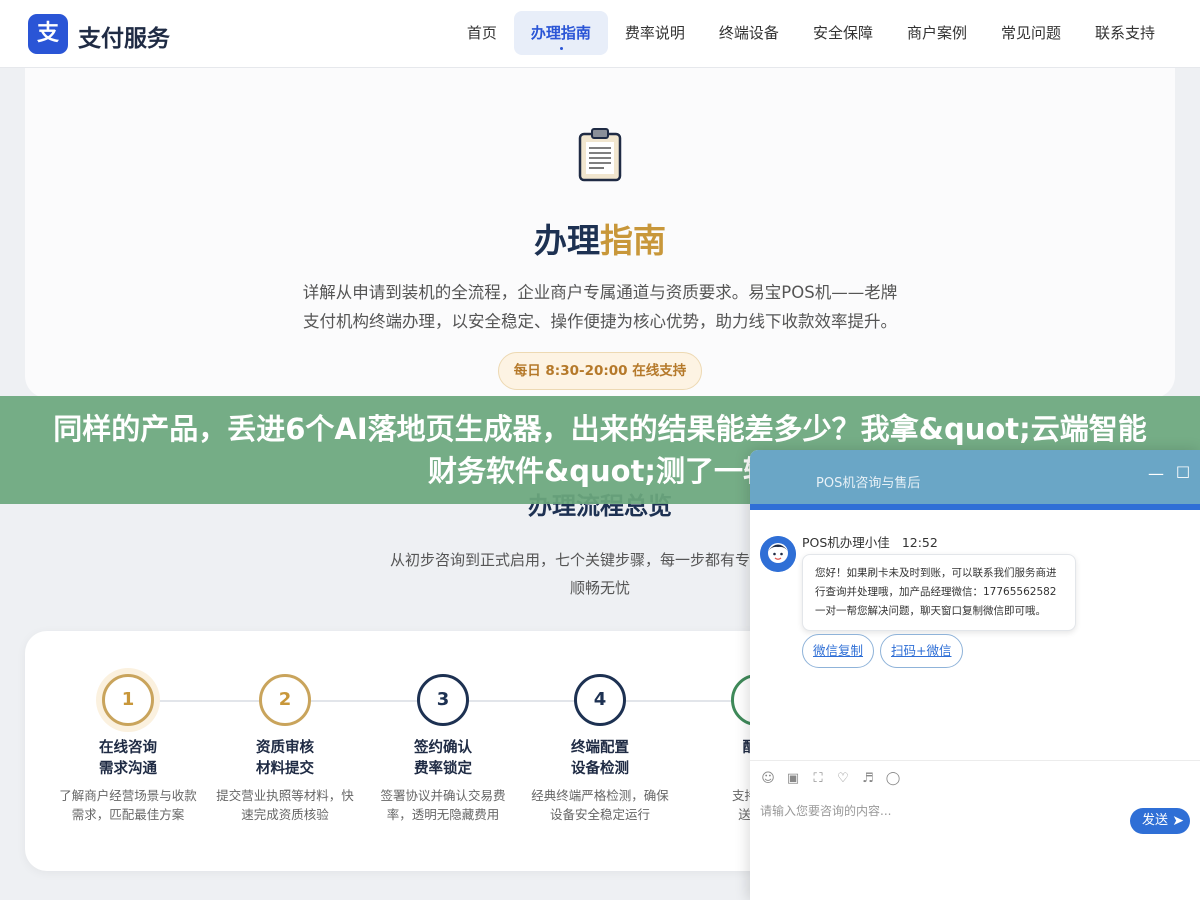 The width and height of the screenshot is (1200, 900). What do you see at coordinates (600, 700) in the screenshot?
I see `step-number: 4` at bounding box center [600, 700].